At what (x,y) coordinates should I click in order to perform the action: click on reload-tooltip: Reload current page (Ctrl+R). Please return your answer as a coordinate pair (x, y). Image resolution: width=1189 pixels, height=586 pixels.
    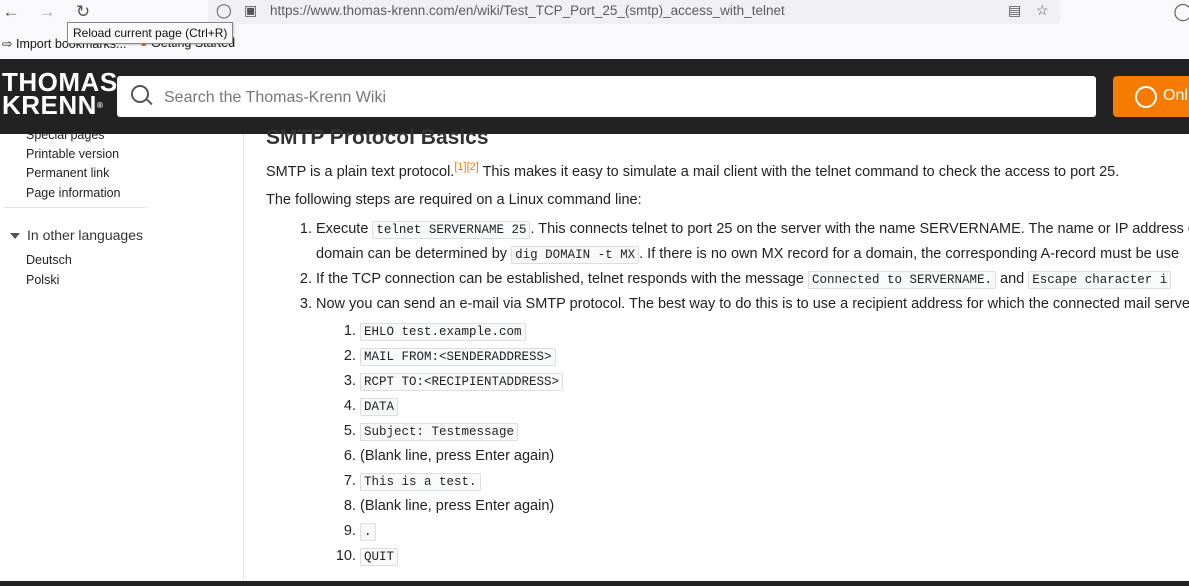
    Looking at the image, I should click on (150, 33).